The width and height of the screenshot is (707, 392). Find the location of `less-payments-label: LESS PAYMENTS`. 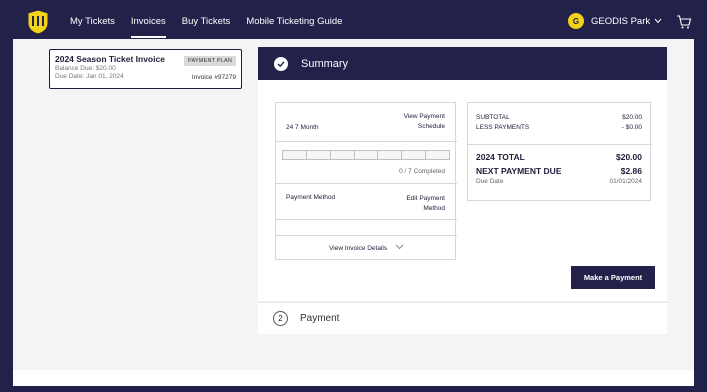

less-payments-label: LESS PAYMENTS is located at coordinates (503, 127).